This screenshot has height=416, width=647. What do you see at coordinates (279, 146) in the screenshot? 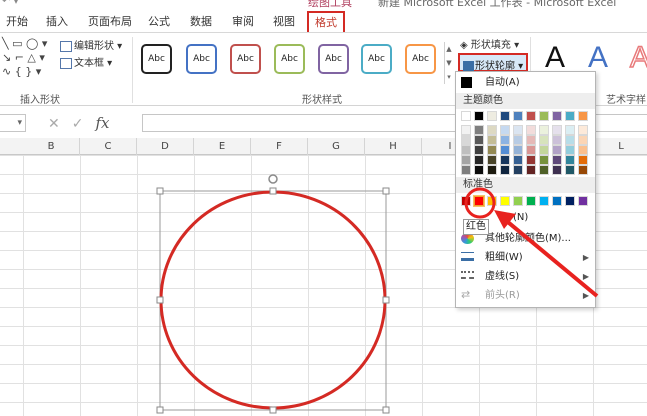
I see `column-header: F` at bounding box center [279, 146].